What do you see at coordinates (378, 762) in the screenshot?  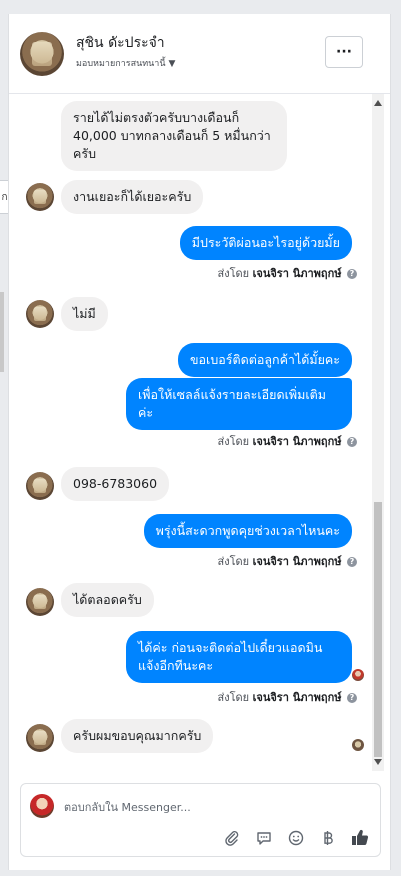 I see `scroll-down-arrow-icon` at bounding box center [378, 762].